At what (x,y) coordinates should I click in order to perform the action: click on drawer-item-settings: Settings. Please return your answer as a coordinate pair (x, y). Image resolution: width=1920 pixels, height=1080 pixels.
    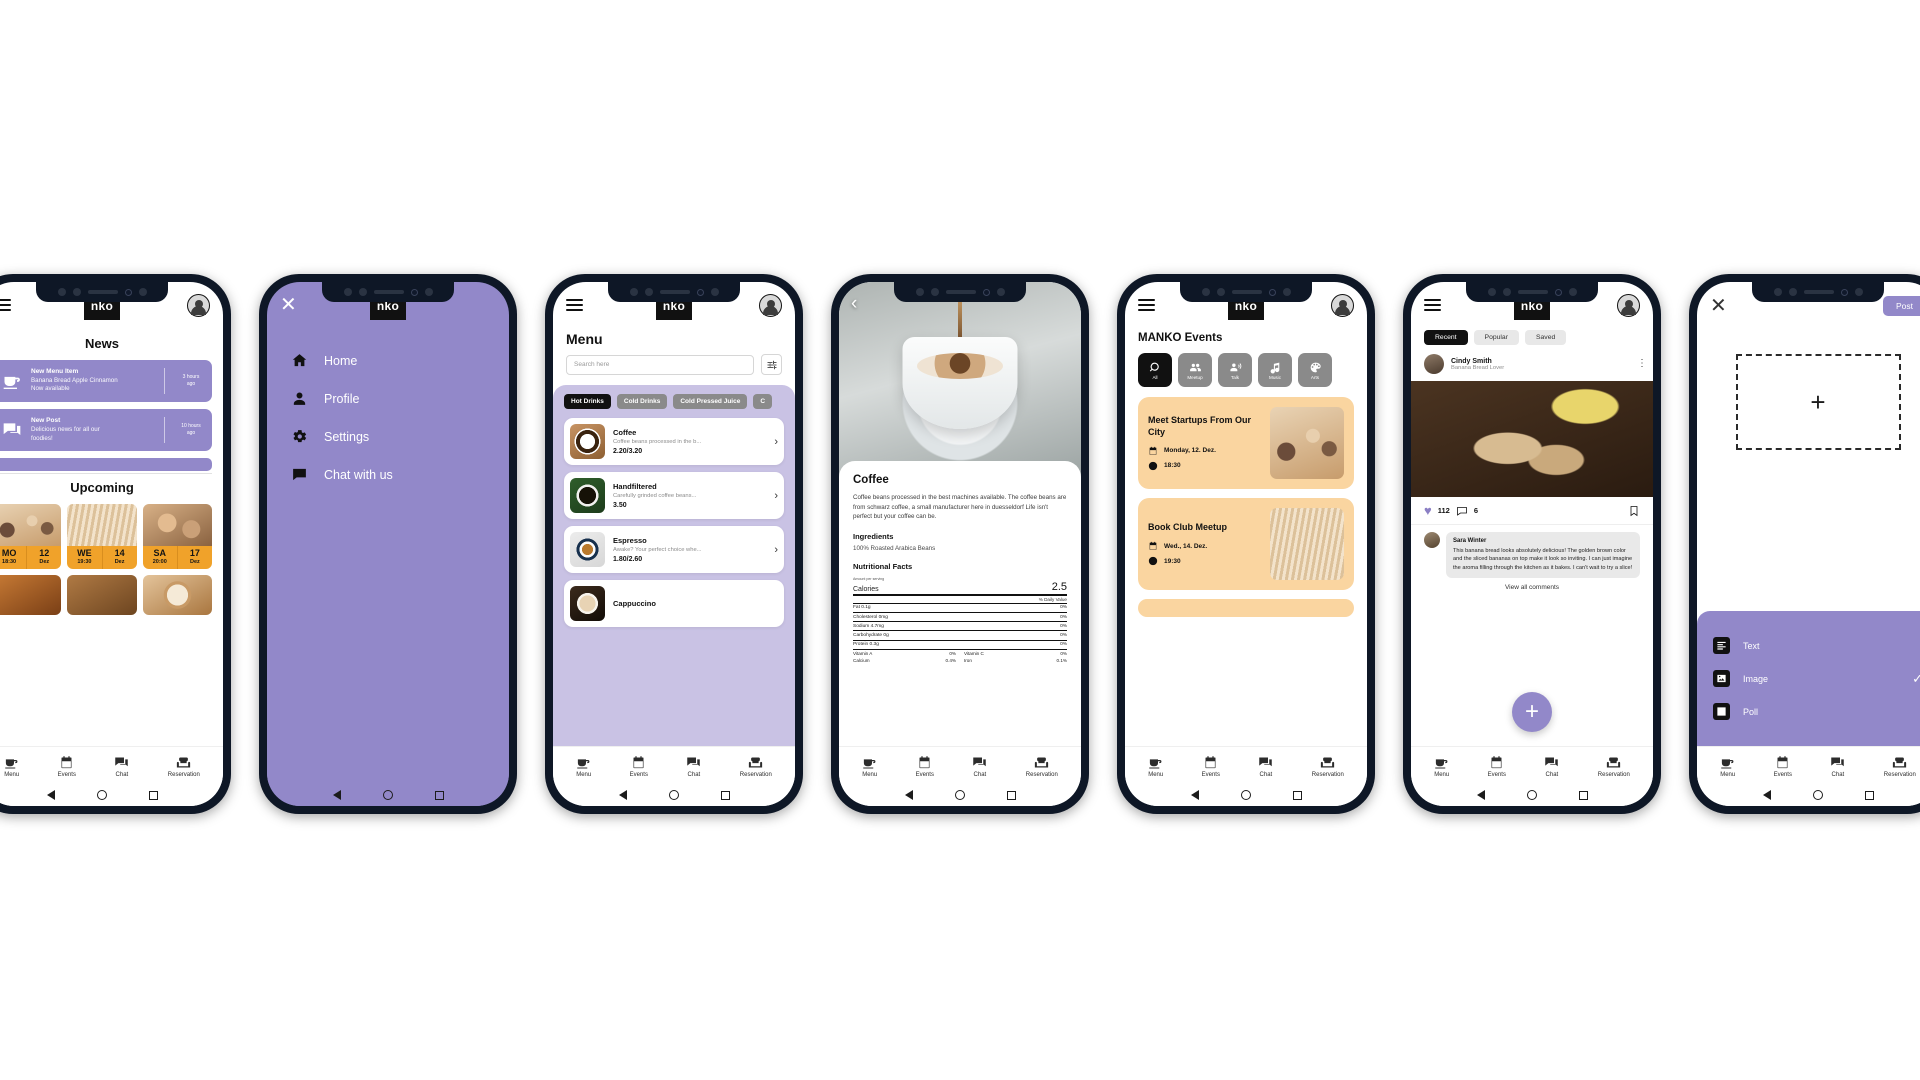
    Looking at the image, I should click on (400, 436).